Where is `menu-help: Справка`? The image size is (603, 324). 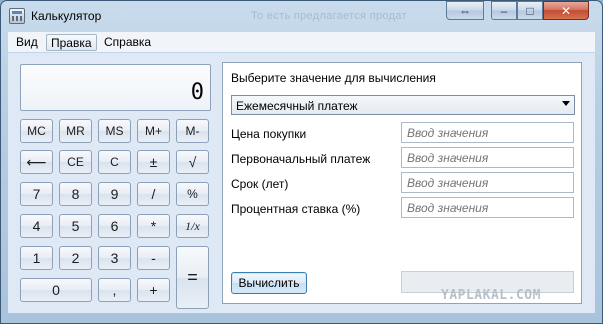
menu-help: Справка is located at coordinates (127, 42).